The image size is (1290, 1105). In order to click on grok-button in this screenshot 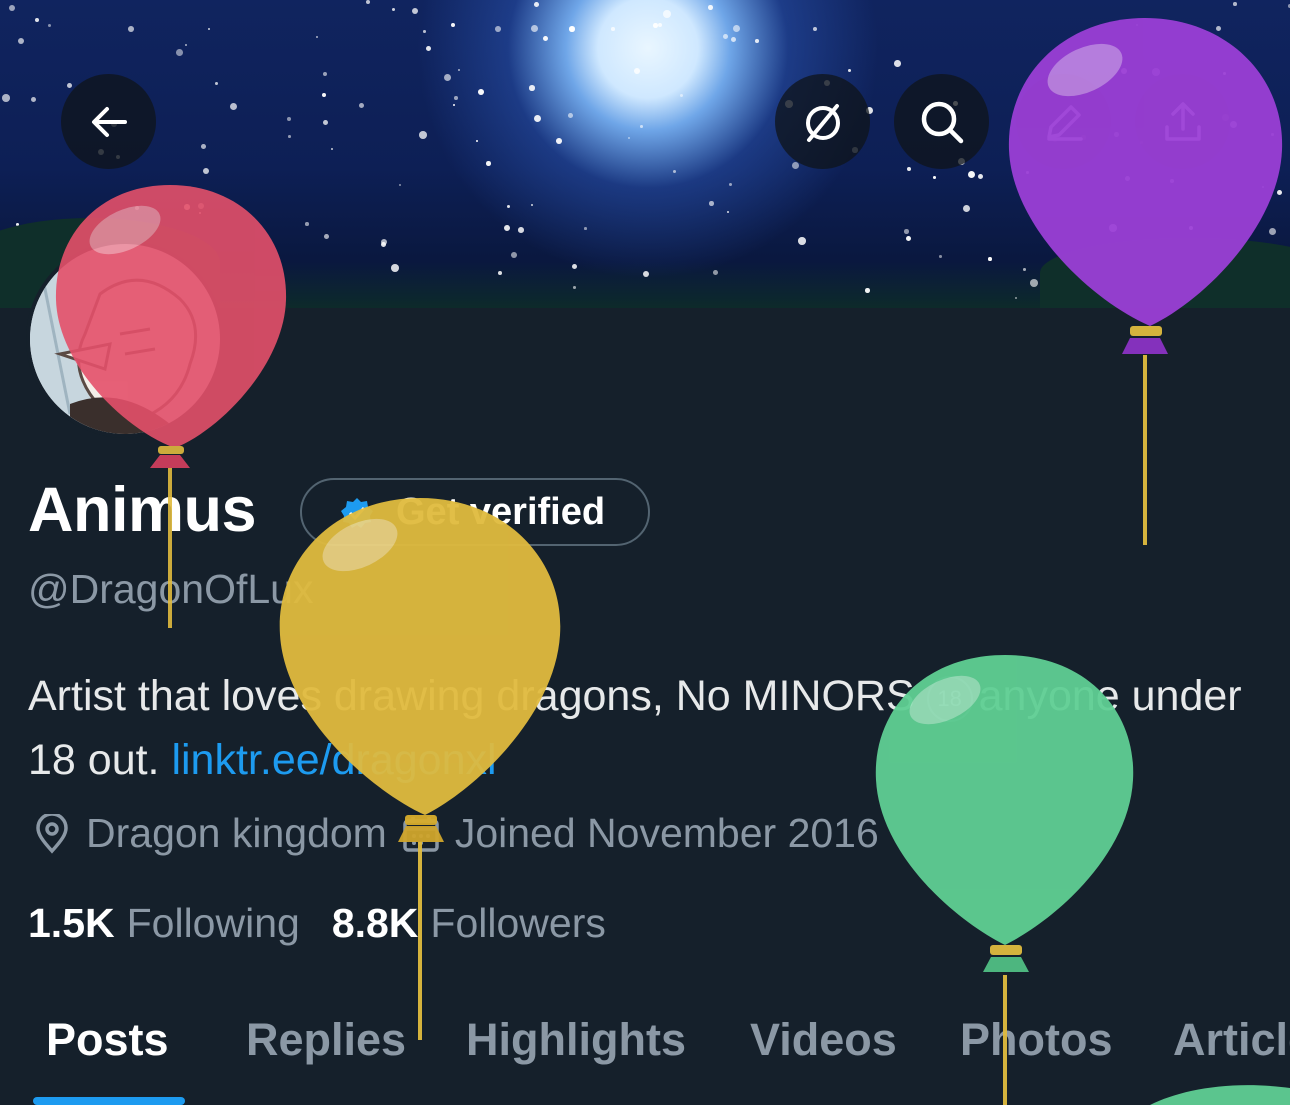, I will do `click(822, 121)`.